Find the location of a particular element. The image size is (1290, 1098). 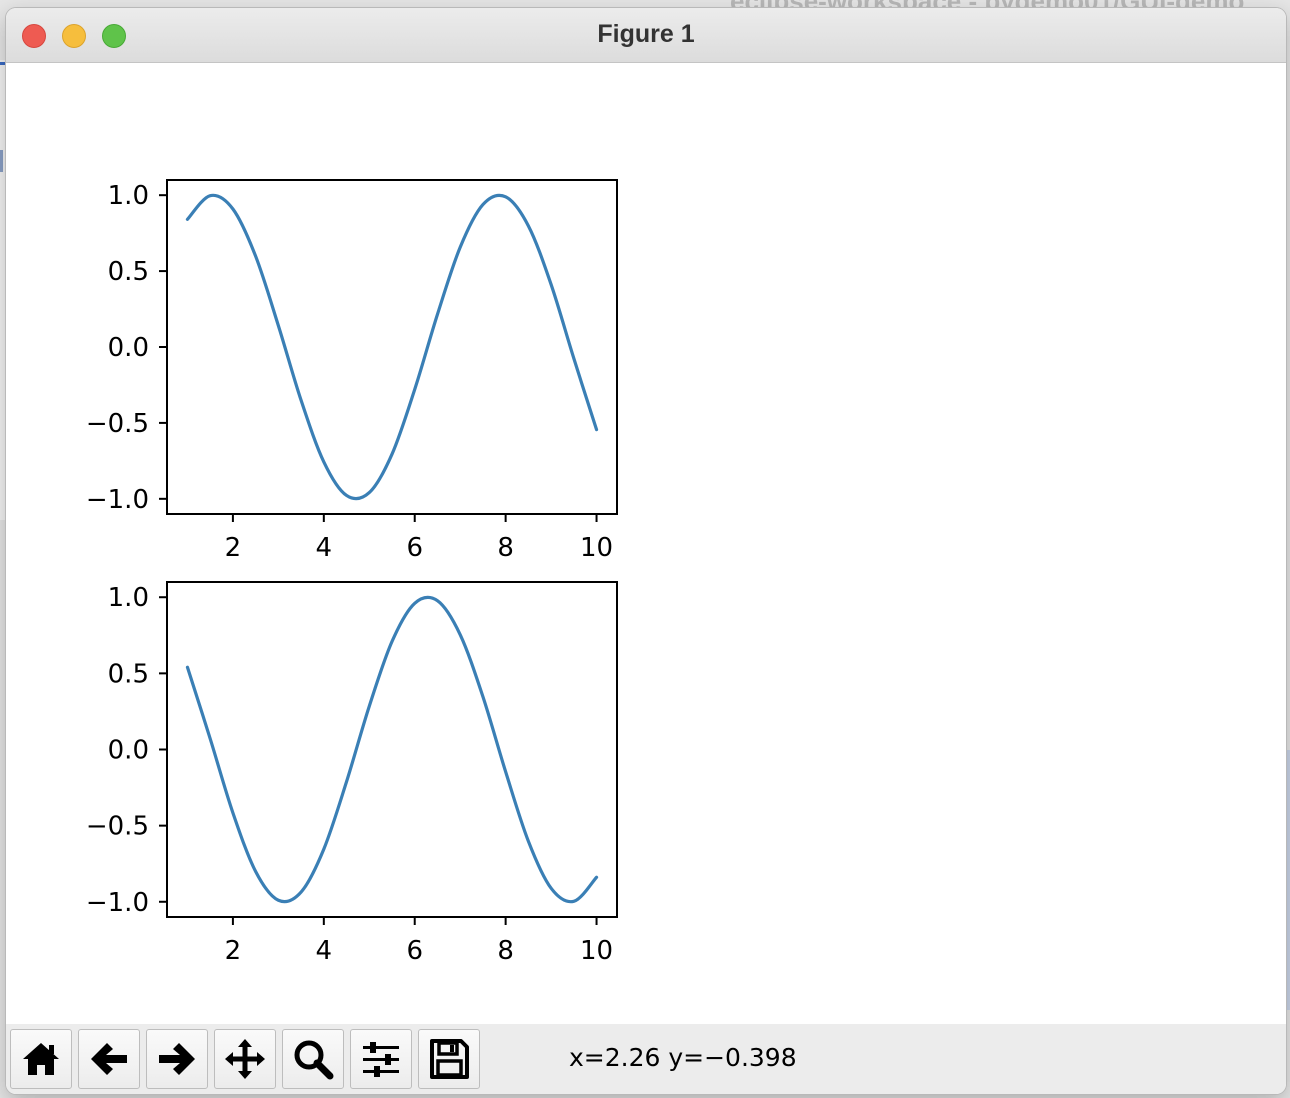

move-icon is located at coordinates (245, 1059).